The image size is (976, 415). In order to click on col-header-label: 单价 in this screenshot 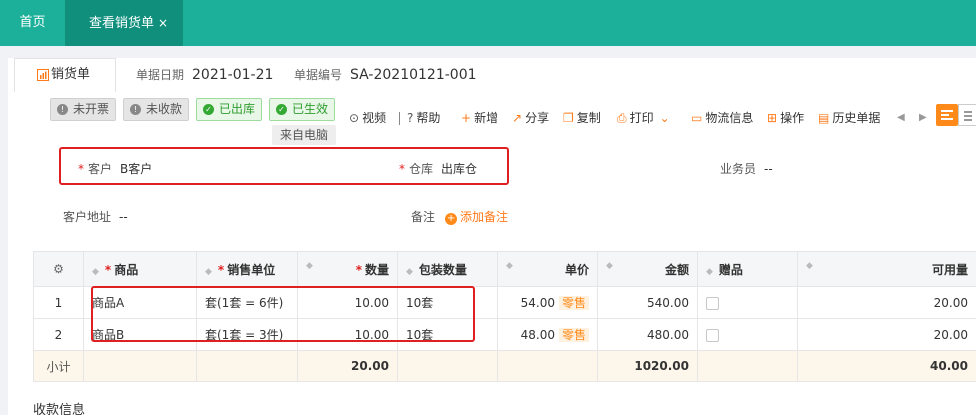, I will do `click(576, 269)`.